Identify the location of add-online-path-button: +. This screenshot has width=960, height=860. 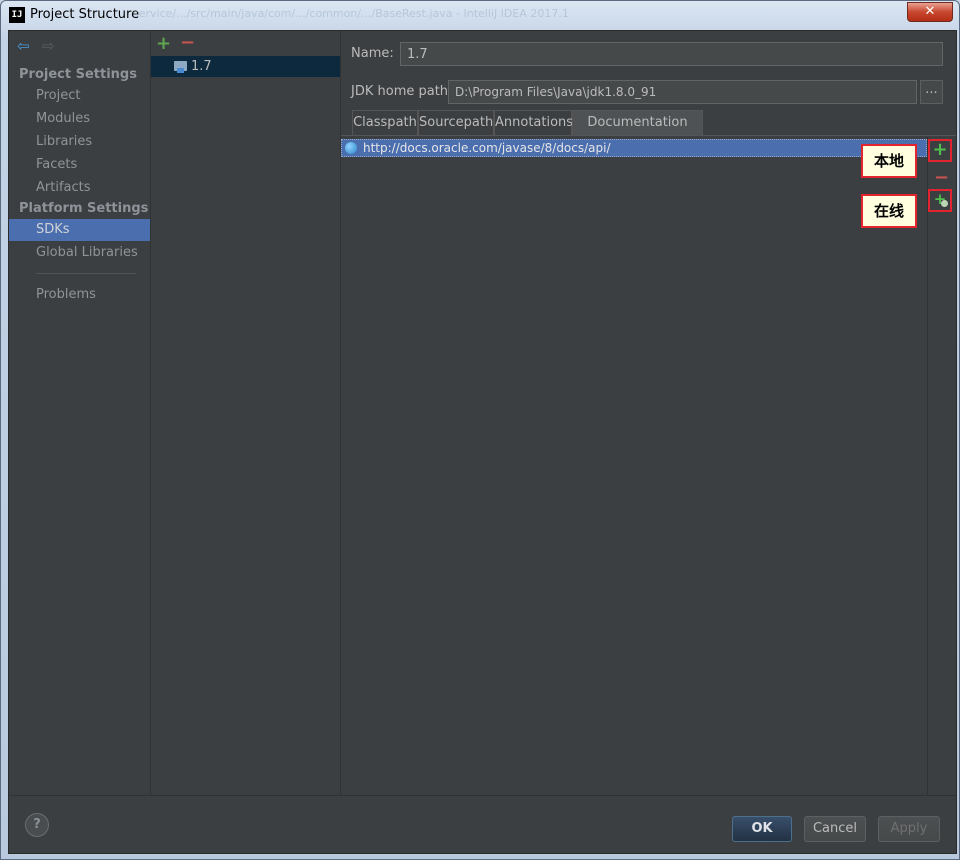
(940, 200).